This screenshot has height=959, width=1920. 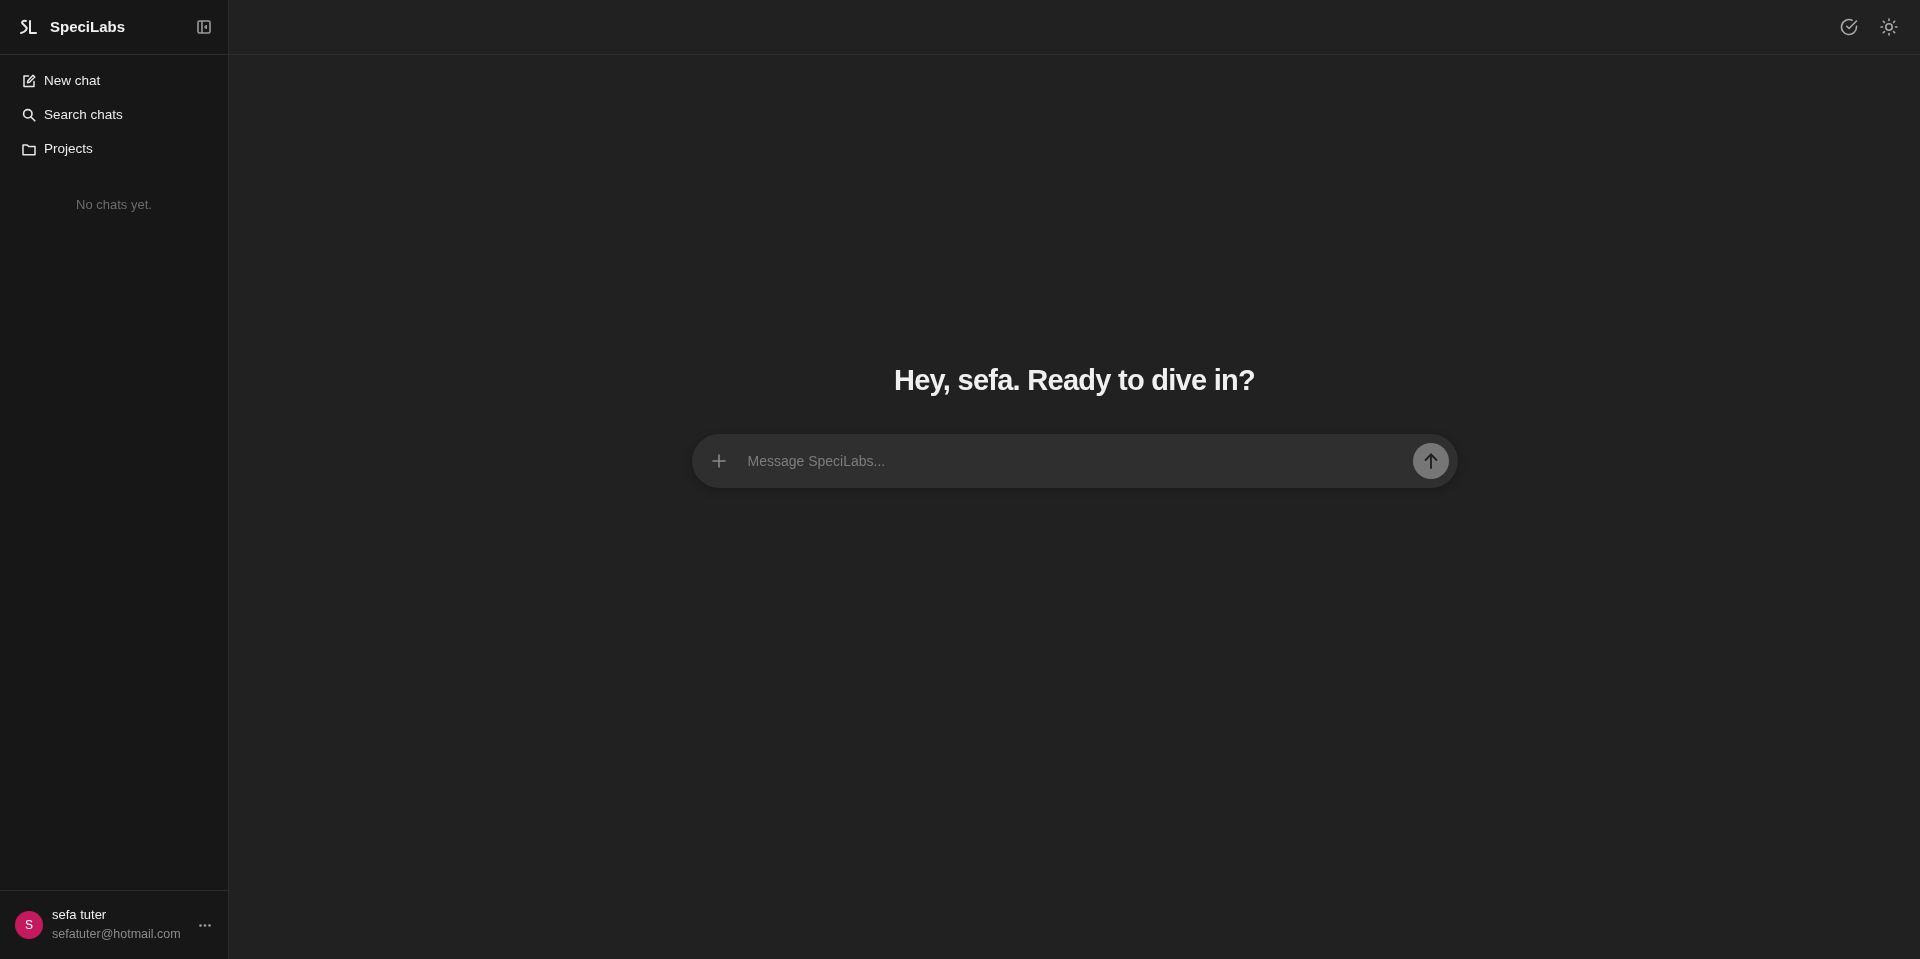 I want to click on plus-icon, so click(x=718, y=461).